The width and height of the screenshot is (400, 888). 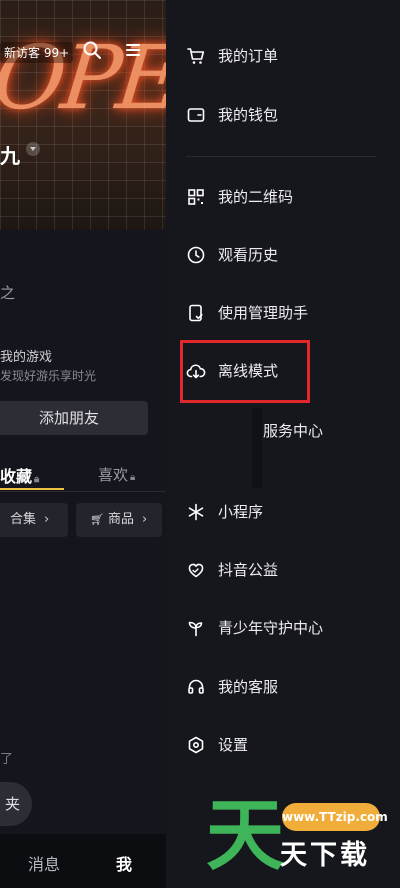 I want to click on cart-icon: 🛒︎, so click(x=97, y=519).